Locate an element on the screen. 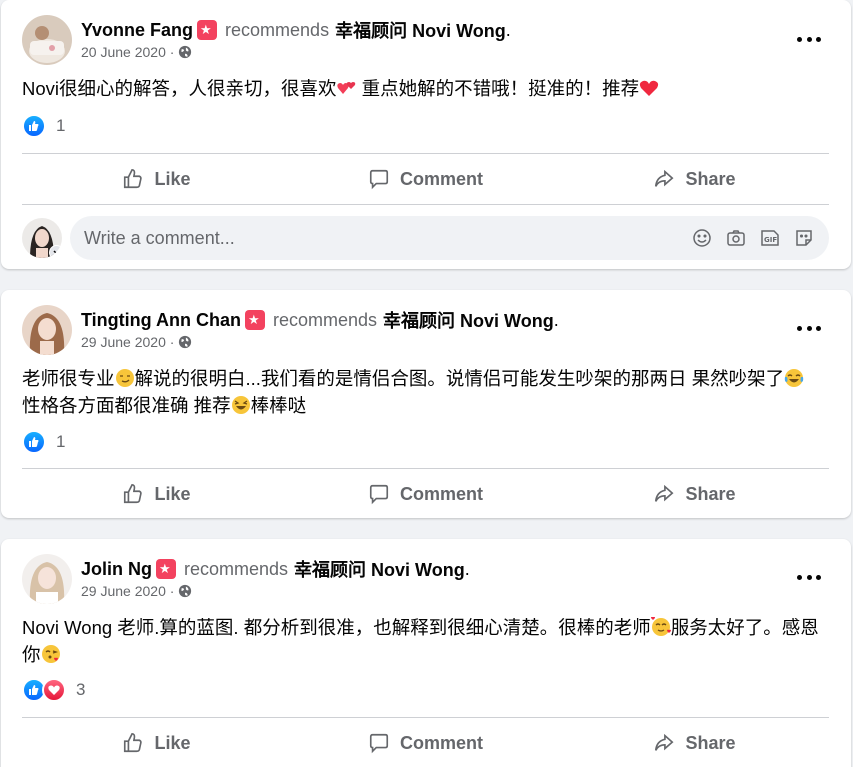 The image size is (853, 767). reaction-summary: 3 is located at coordinates (53, 690).